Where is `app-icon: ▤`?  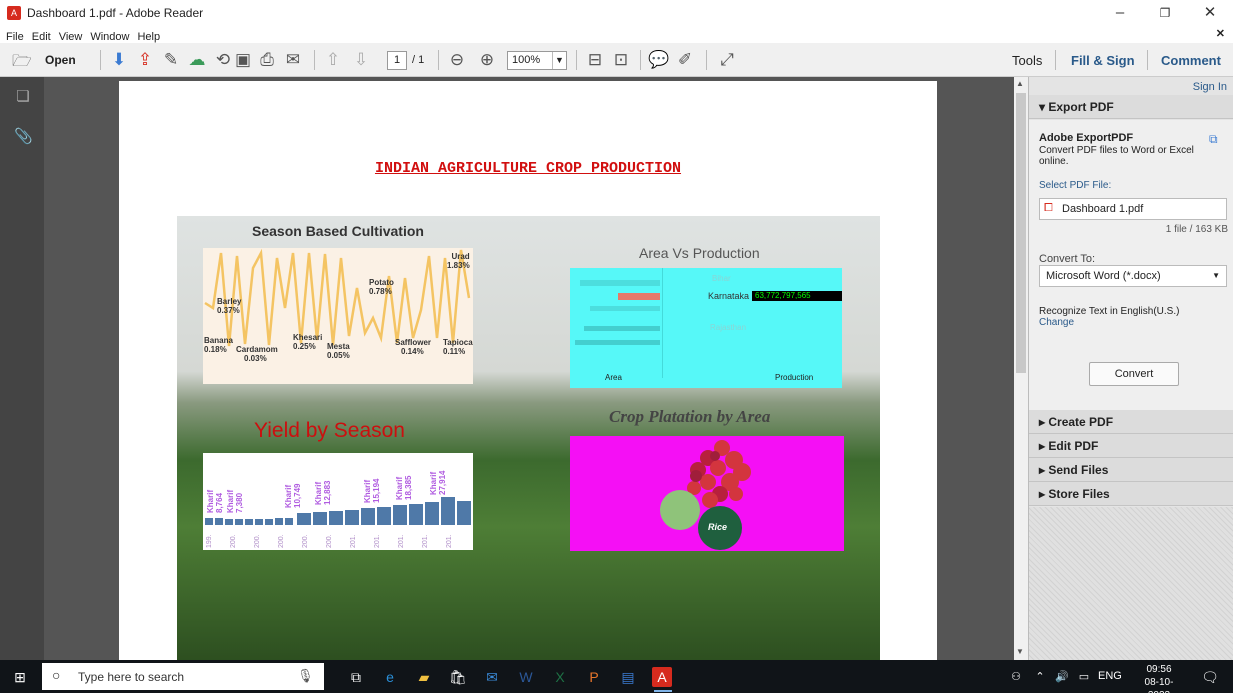 app-icon: ▤ is located at coordinates (628, 677).